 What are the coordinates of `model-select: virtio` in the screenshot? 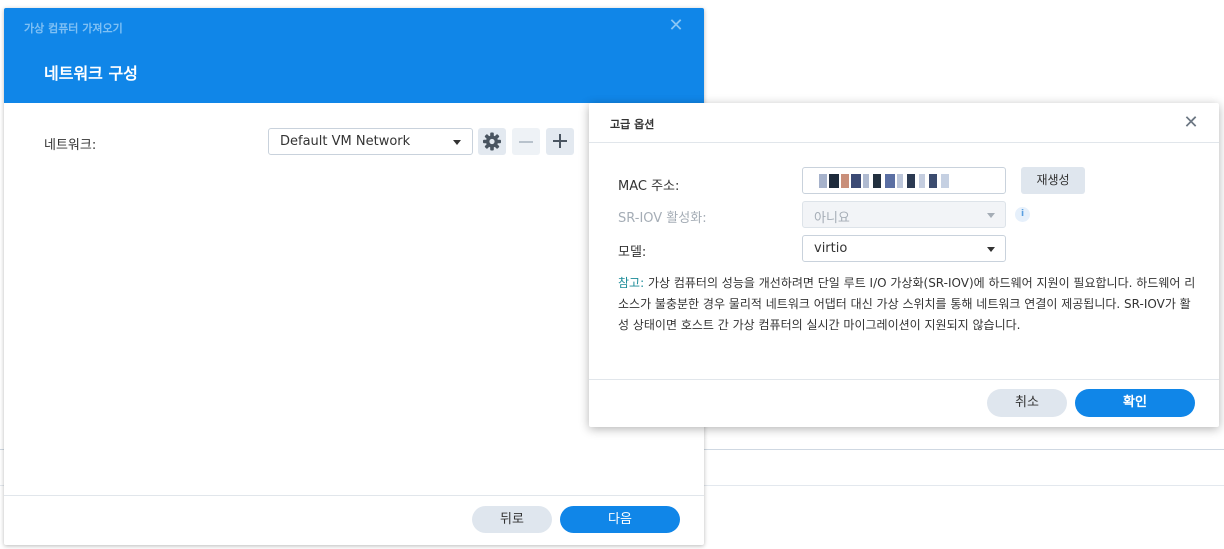 It's located at (904, 248).